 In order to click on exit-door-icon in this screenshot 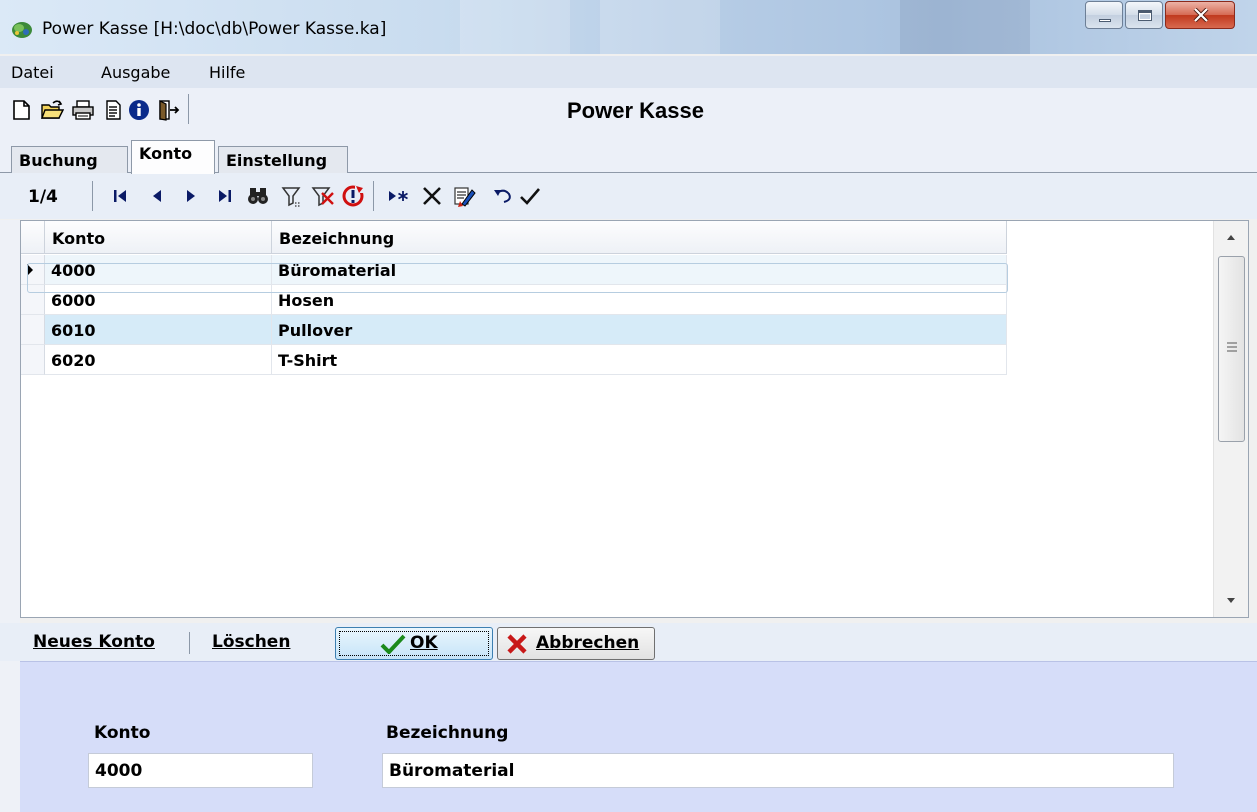, I will do `click(168, 110)`.